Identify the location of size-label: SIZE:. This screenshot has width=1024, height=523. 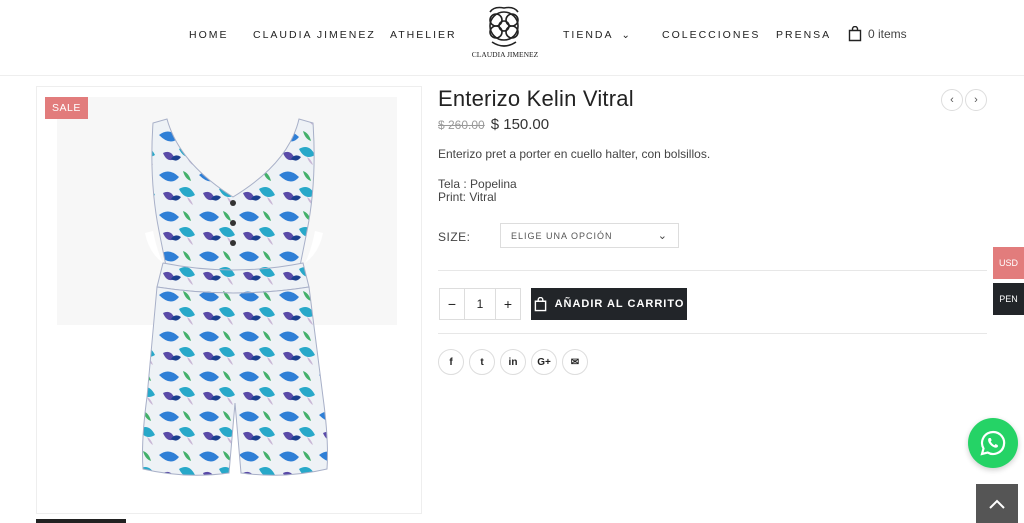
(454, 237).